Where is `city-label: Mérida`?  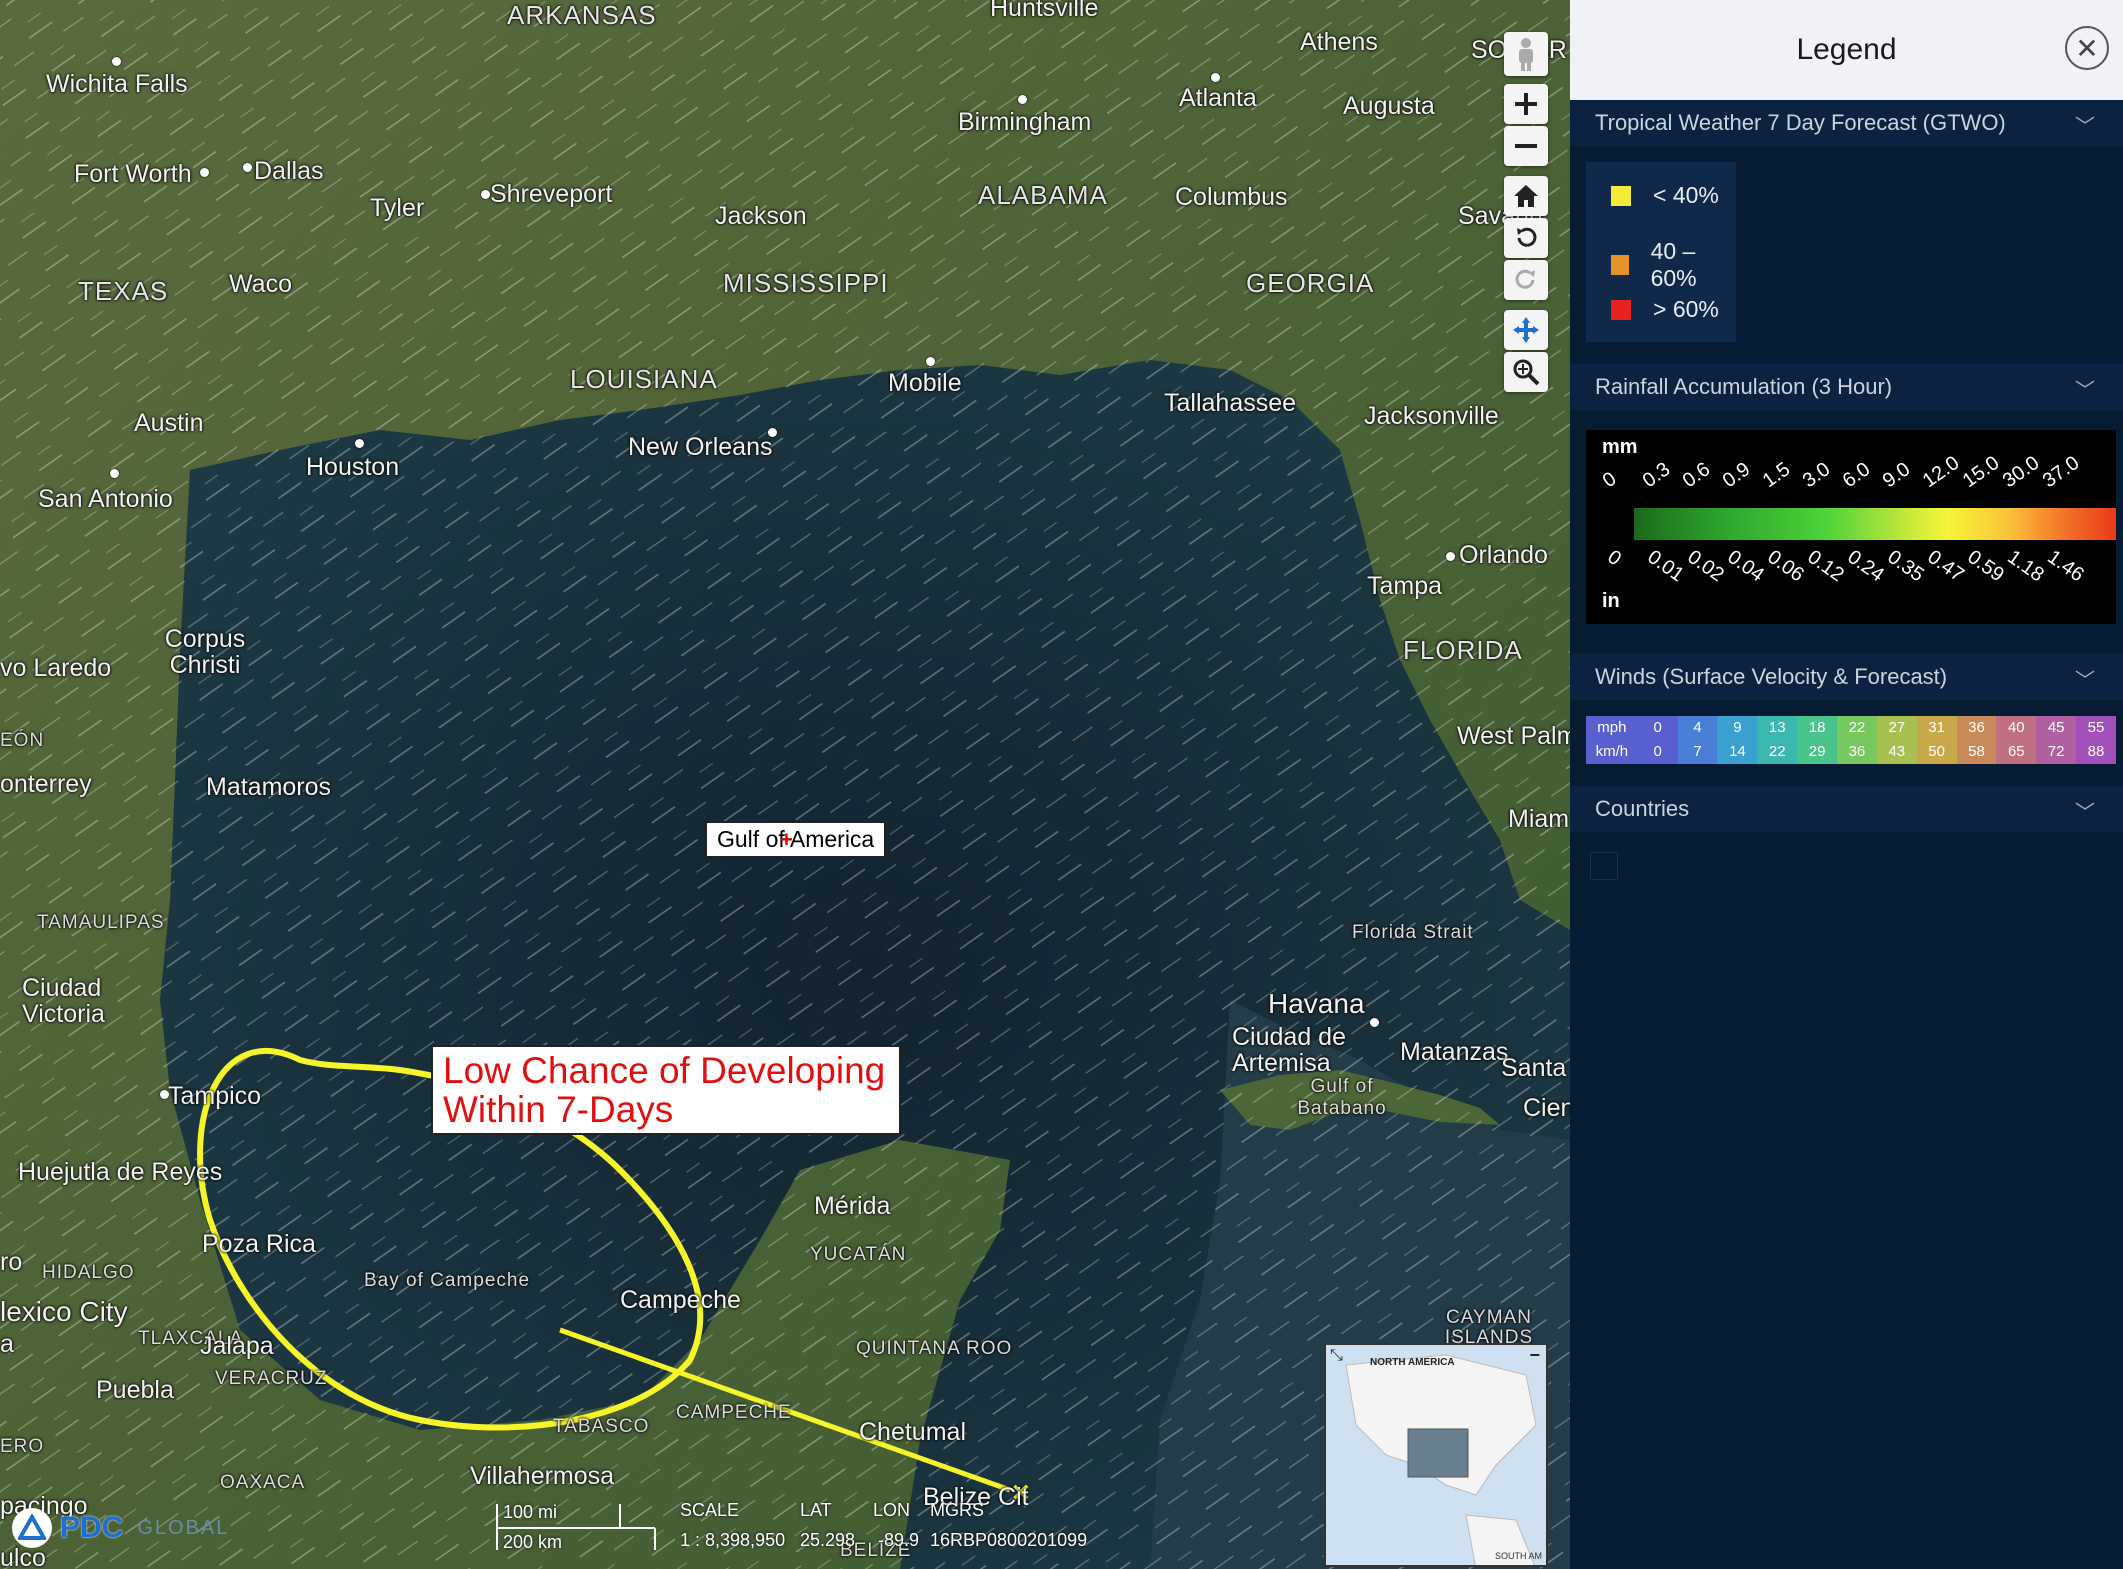
city-label: Mérida is located at coordinates (852, 1206).